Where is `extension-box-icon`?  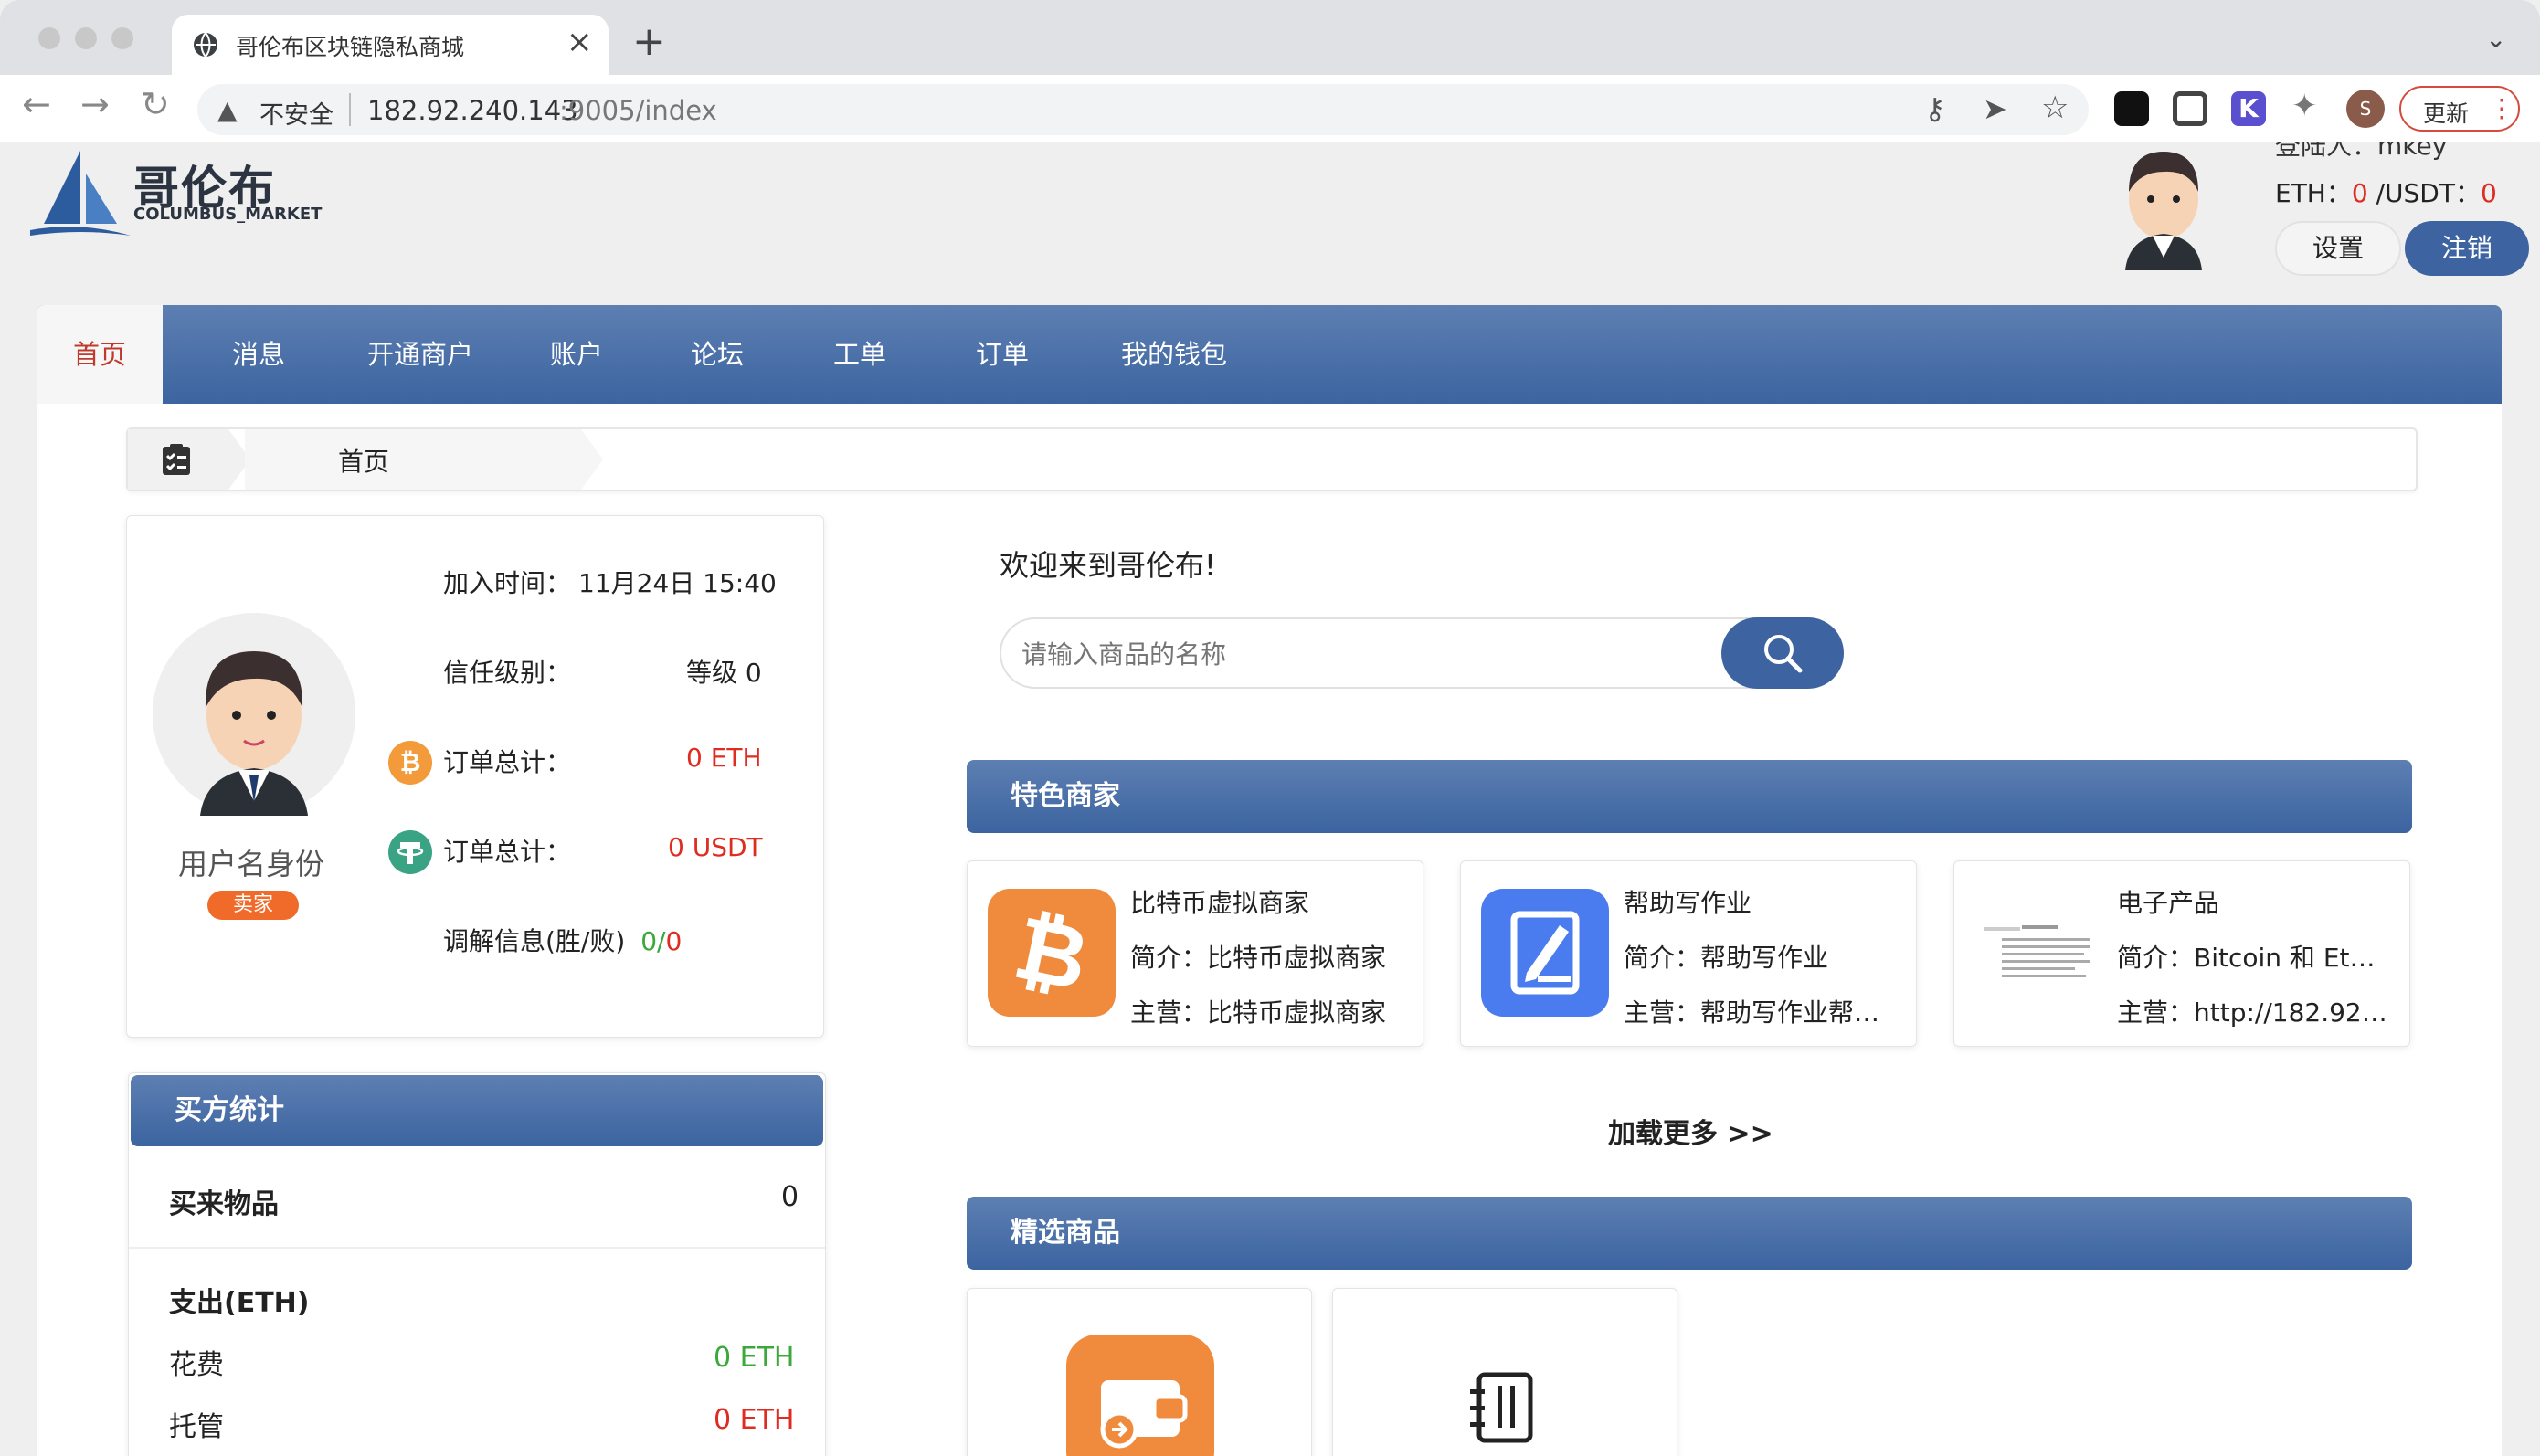
extension-box-icon is located at coordinates (2190, 109).